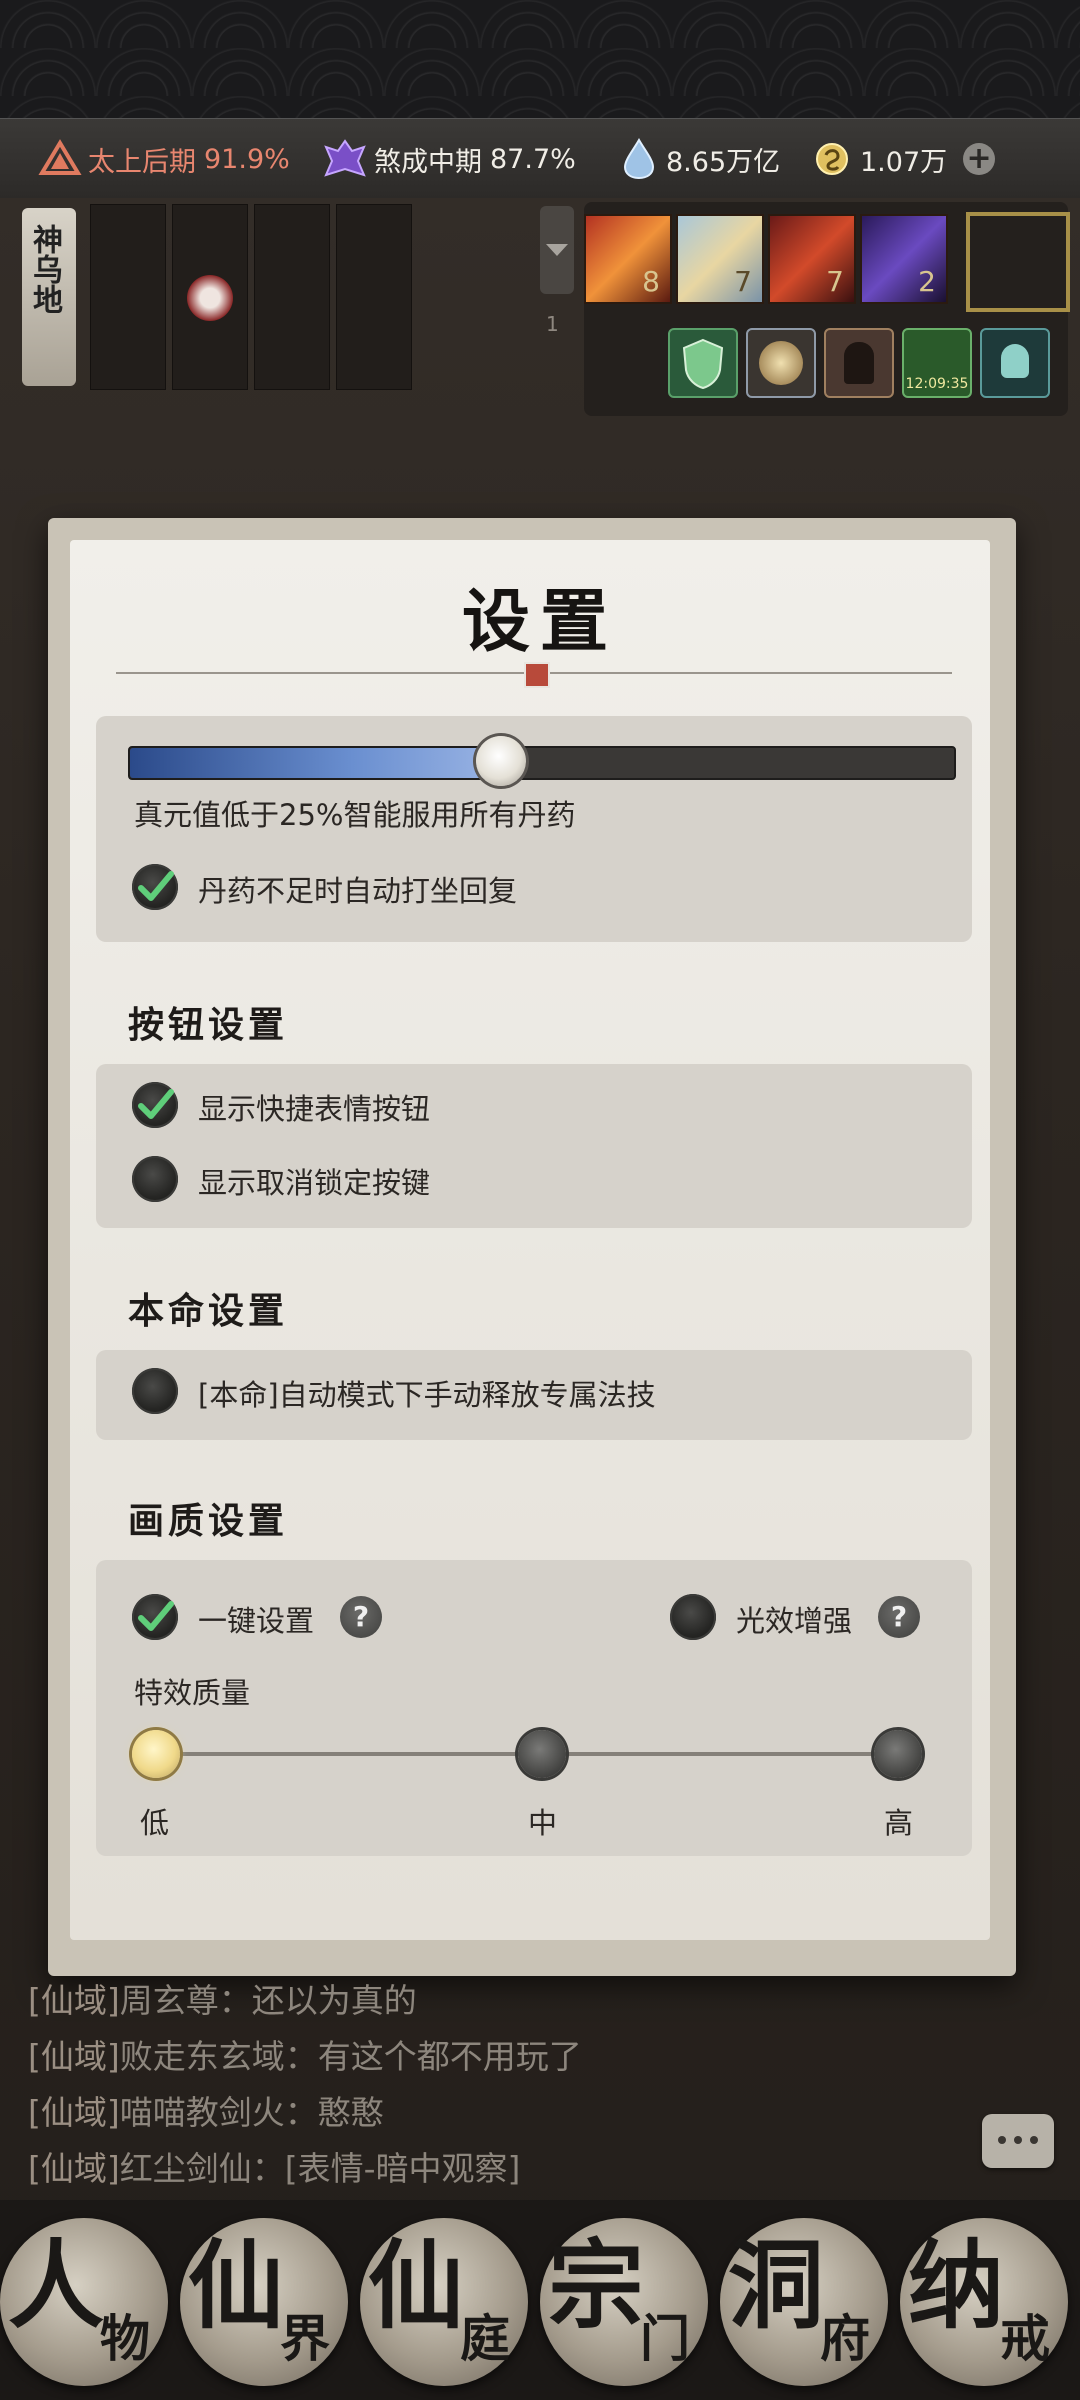  I want to click on avatar, so click(210, 298).